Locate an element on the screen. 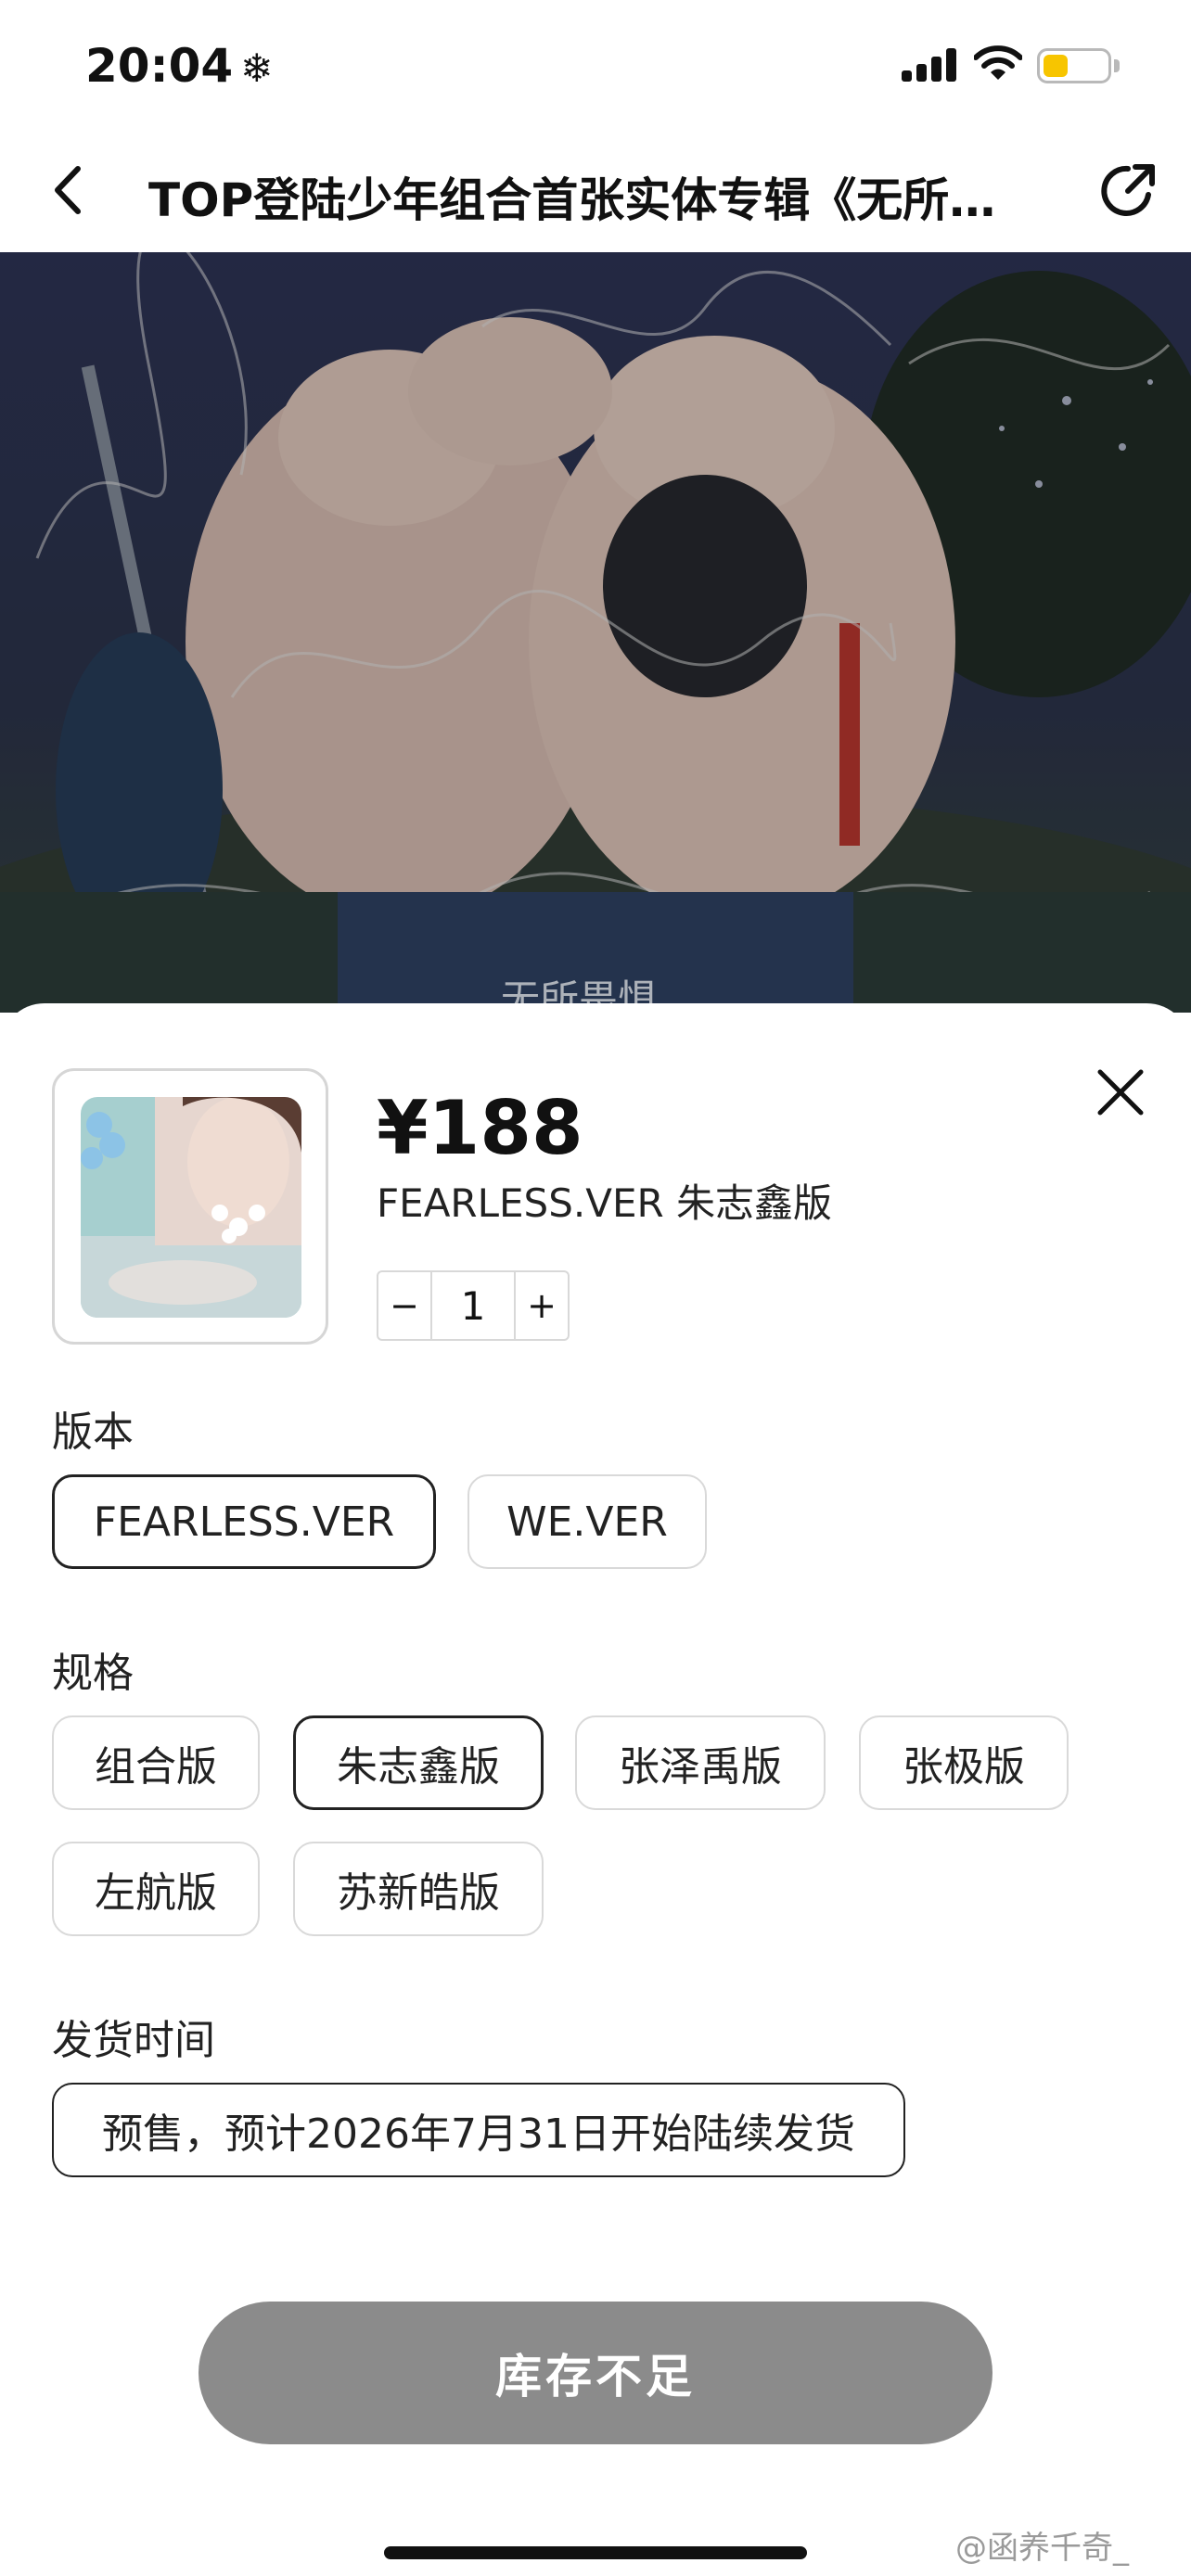 The image size is (1191, 2576). quantity-stepper: − 1 + is located at coordinates (473, 1305).